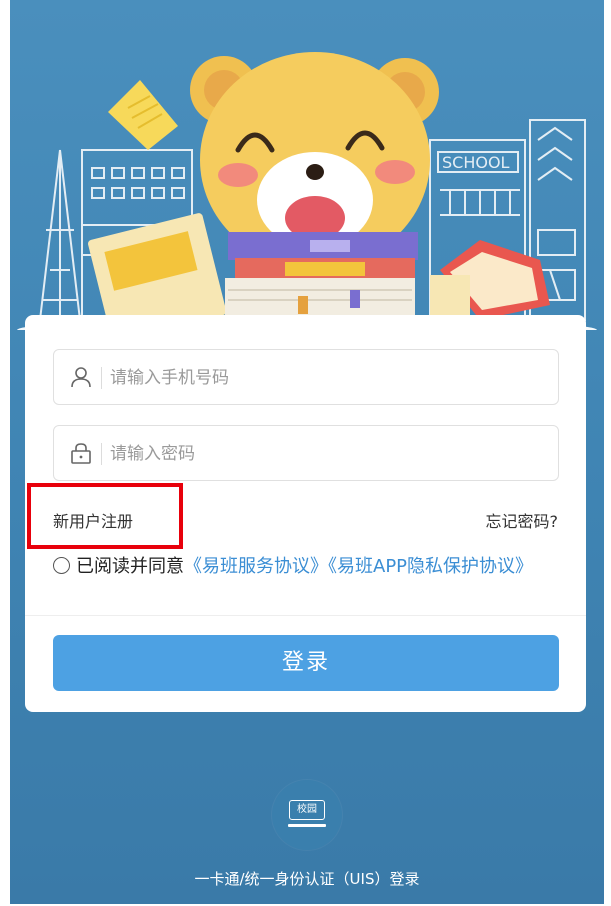  Describe the element at coordinates (320, 378) in the screenshot. I see `phone-input` at that location.